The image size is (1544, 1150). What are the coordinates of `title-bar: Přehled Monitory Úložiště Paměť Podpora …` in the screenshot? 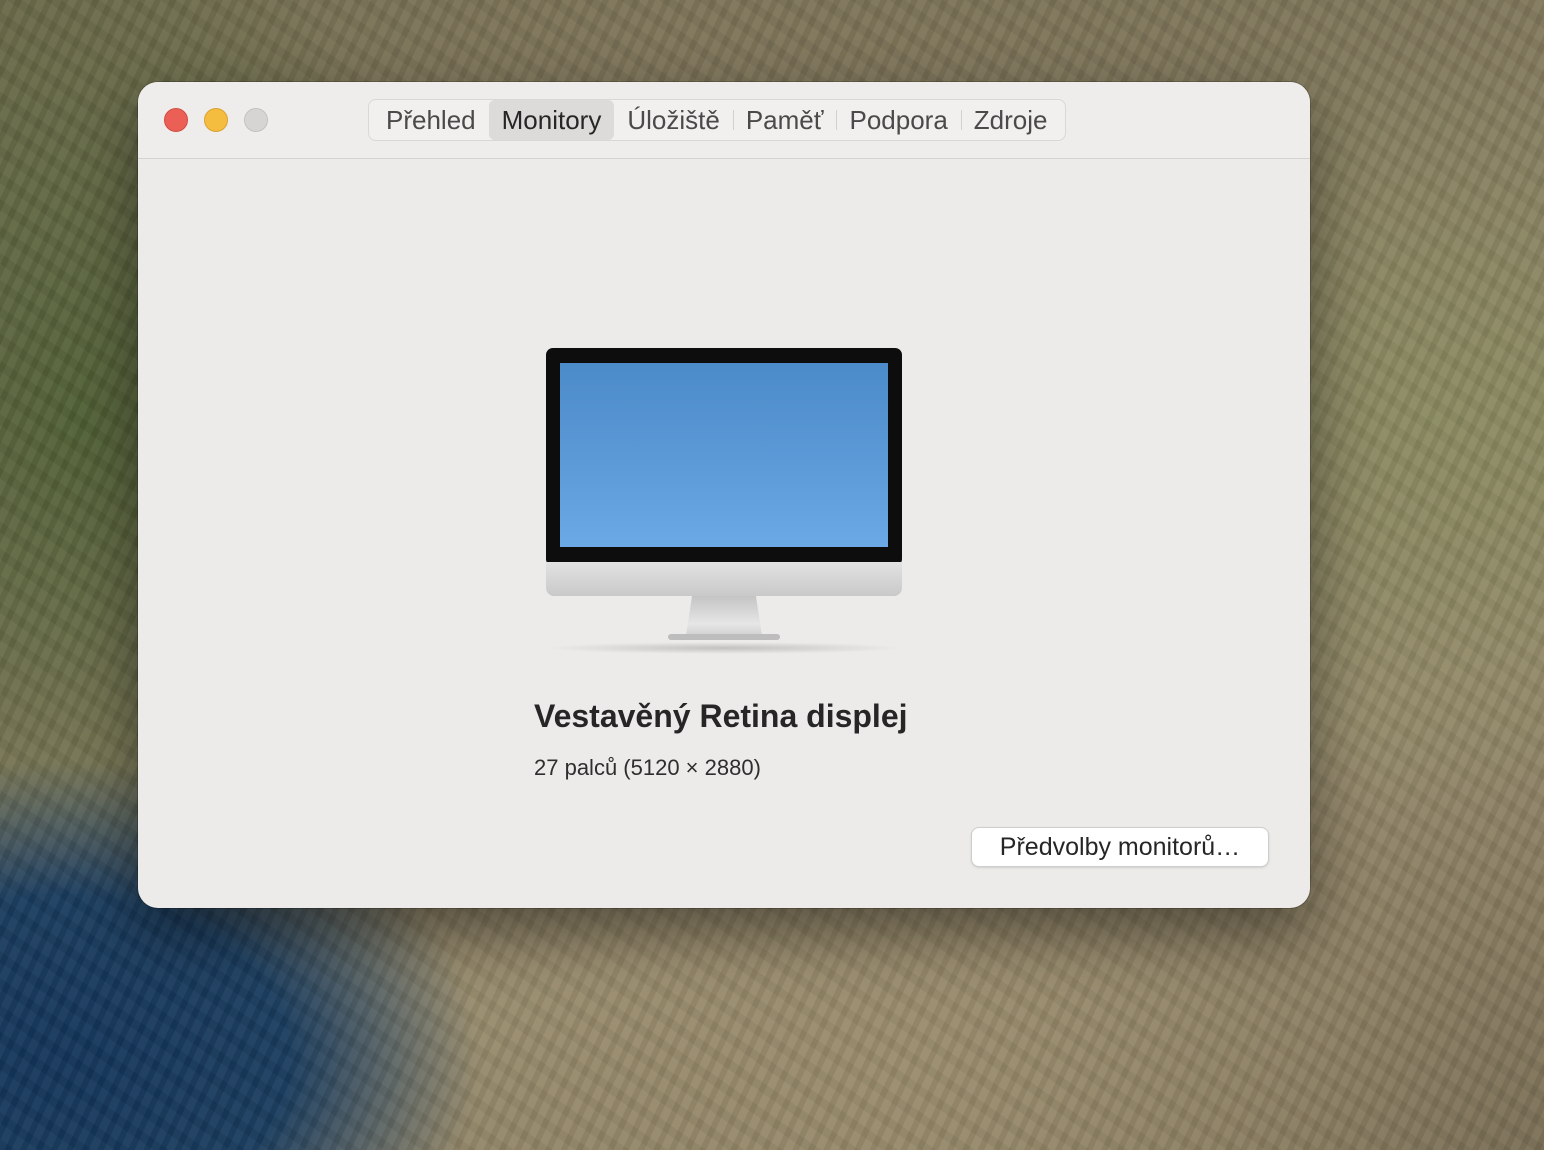 It's located at (724, 120).